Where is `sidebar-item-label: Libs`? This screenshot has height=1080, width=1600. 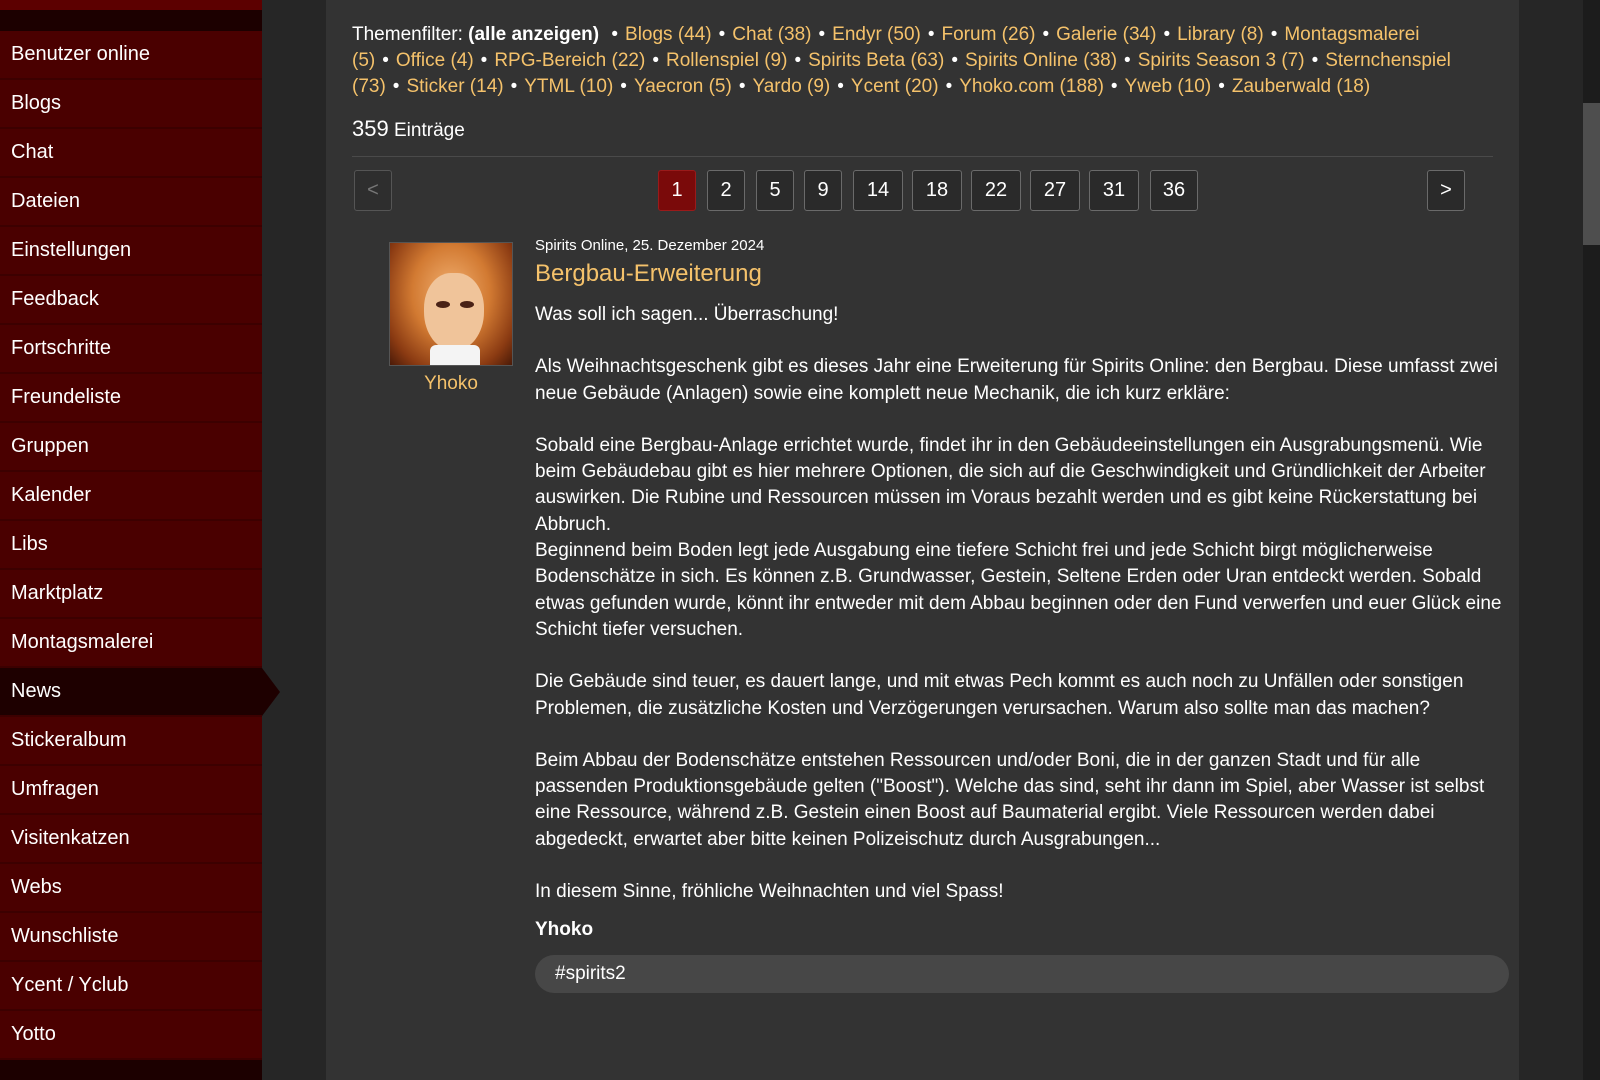 sidebar-item-label: Libs is located at coordinates (29, 544).